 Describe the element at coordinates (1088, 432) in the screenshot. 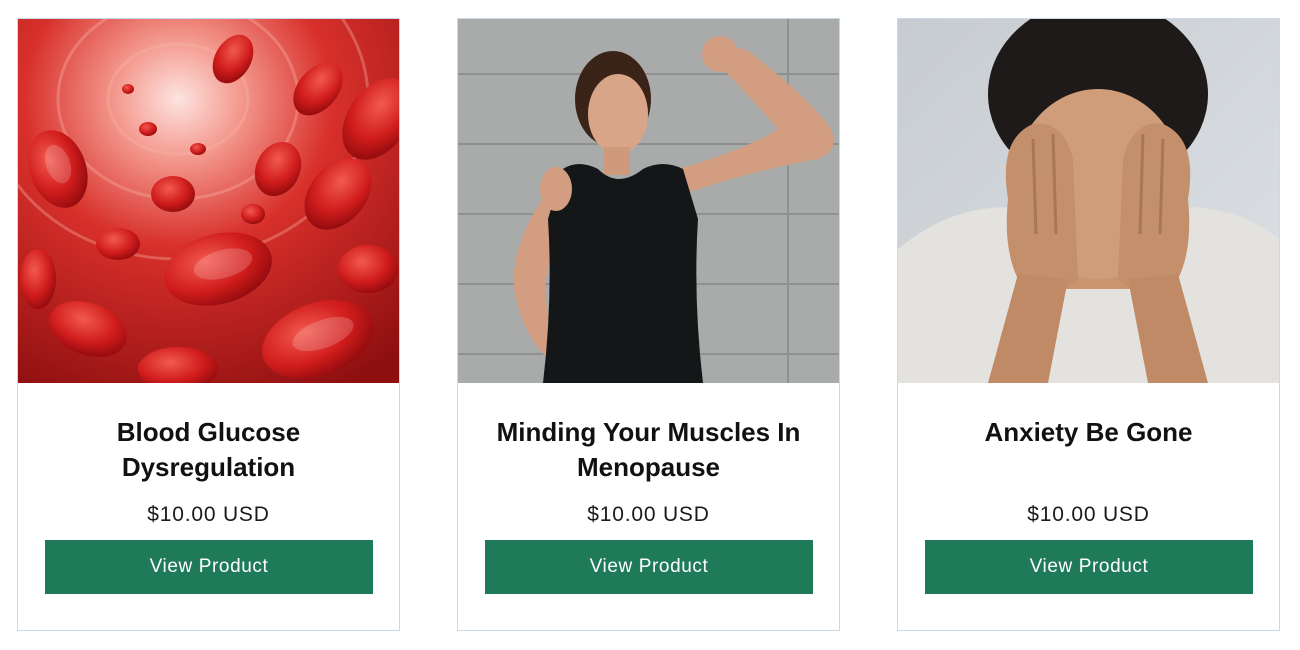

I see `product-title: Anxiety Be Gone` at that location.